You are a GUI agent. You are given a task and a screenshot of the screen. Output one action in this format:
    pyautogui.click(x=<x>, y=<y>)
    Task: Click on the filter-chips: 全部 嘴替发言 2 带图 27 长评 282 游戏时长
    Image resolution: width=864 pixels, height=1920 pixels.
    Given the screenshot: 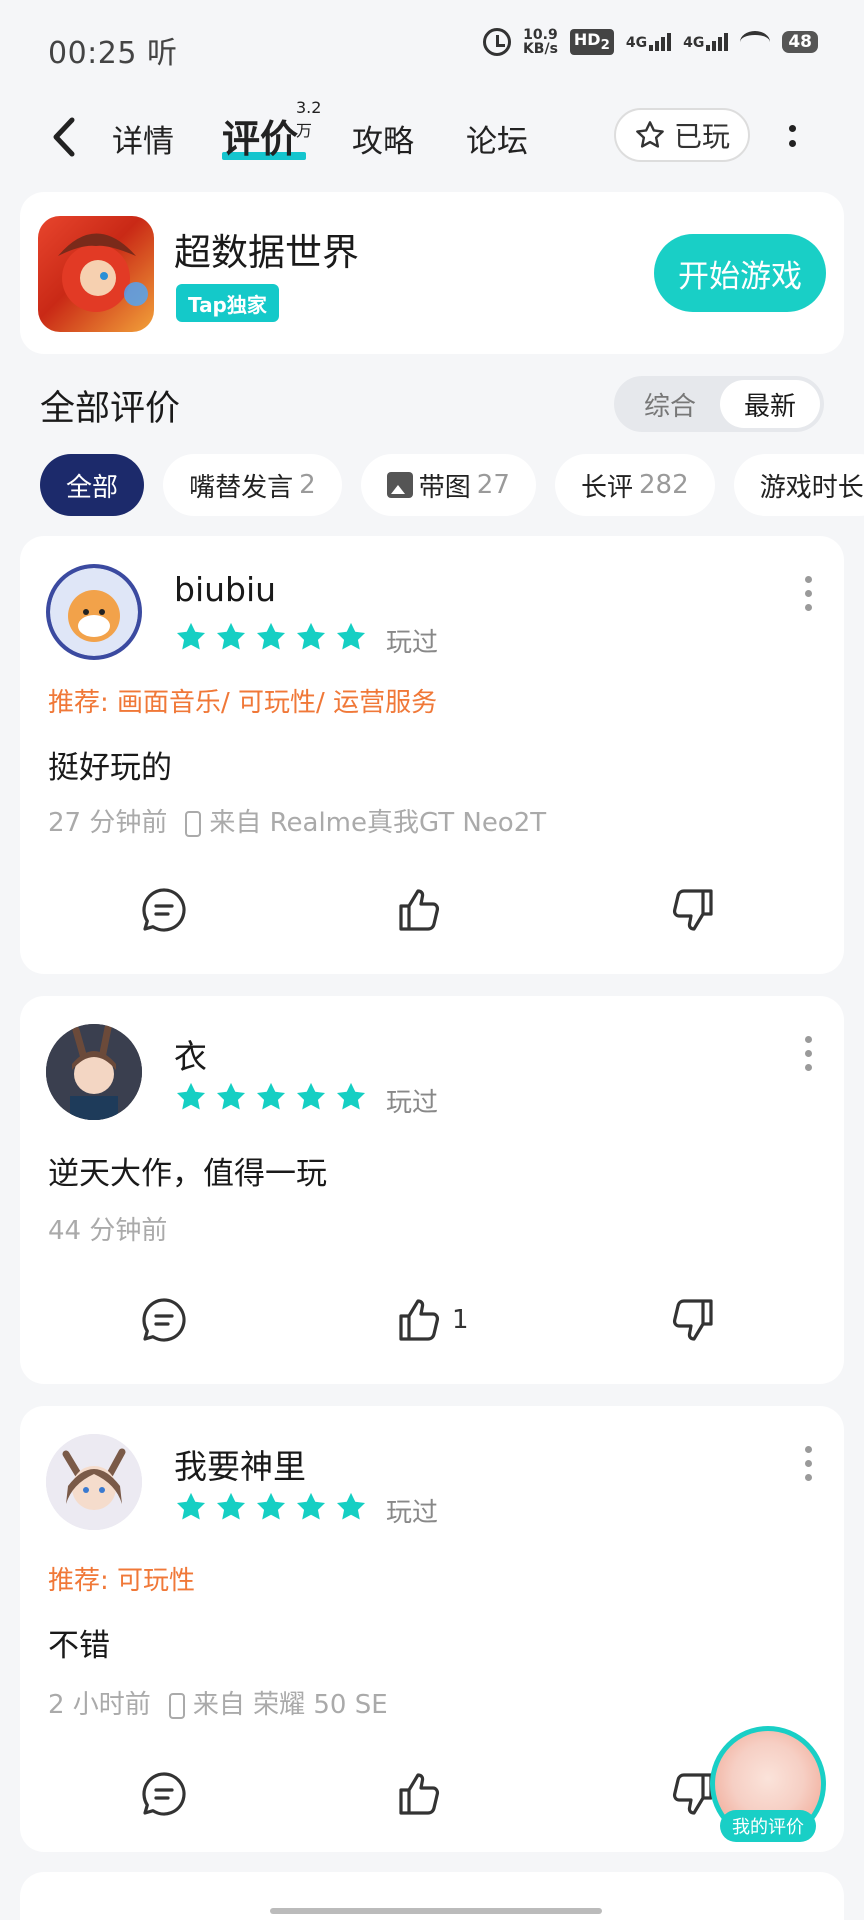 What is the action you would take?
    pyautogui.click(x=452, y=486)
    